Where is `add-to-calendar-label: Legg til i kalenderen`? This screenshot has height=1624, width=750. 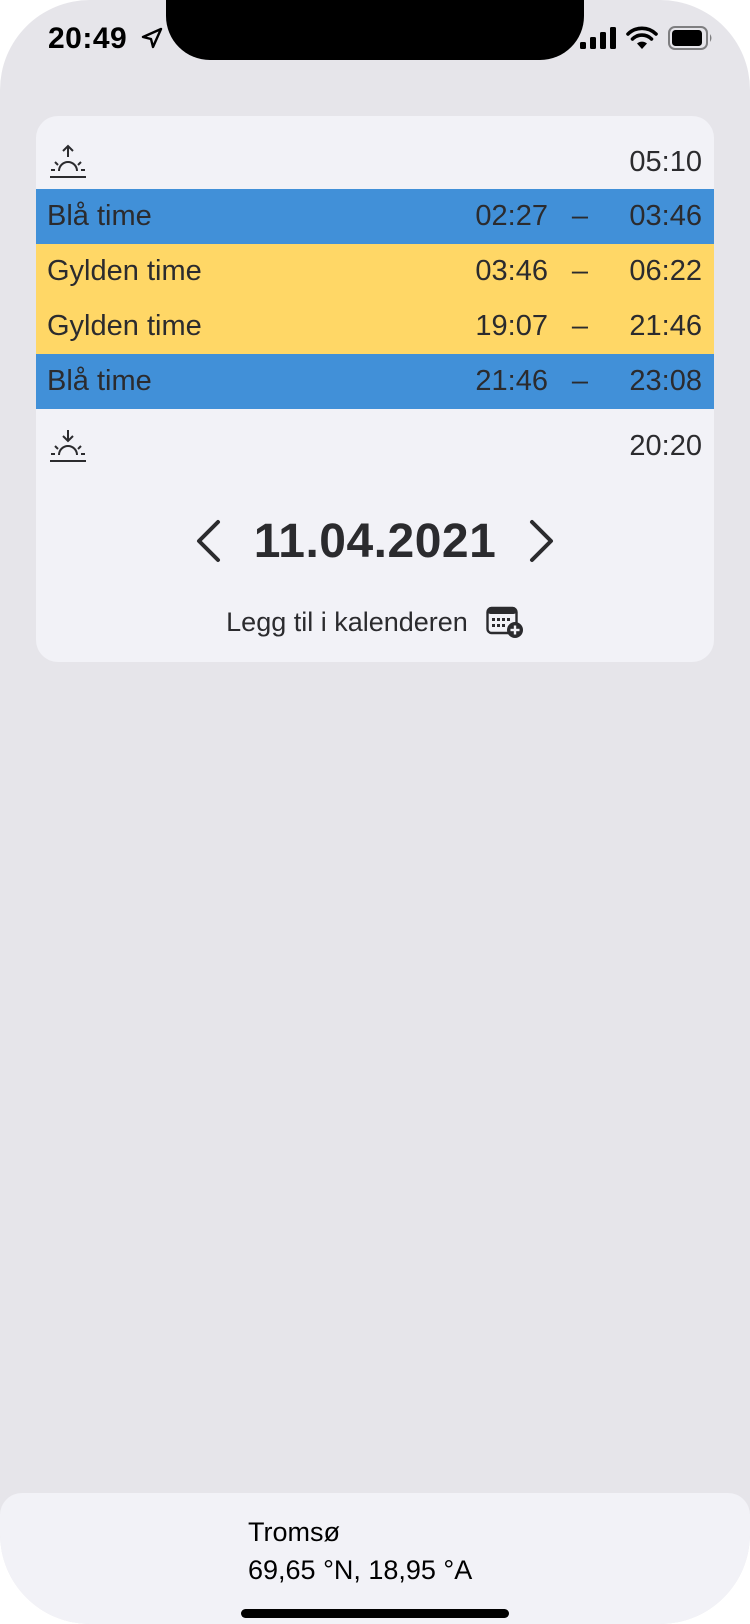
add-to-calendar-label: Legg til i kalenderen is located at coordinates (347, 621).